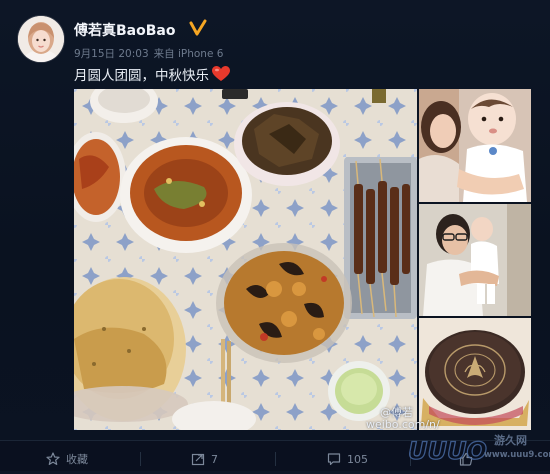 Image resolution: width=550 pixels, height=474 pixels. I want to click on comment-icon, so click(334, 459).